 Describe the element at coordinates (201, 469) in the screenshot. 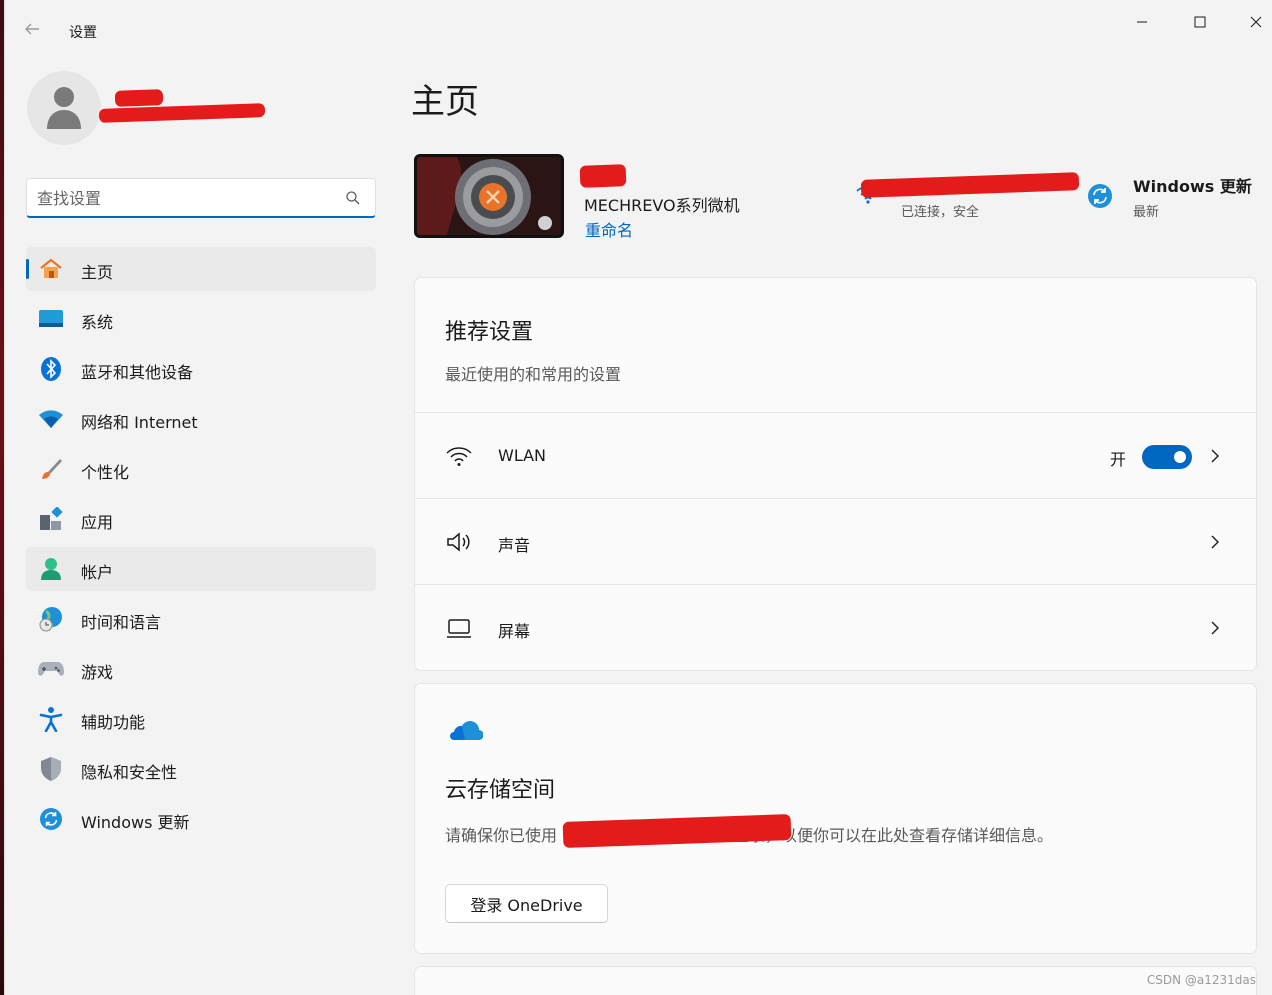

I see `sidebar-item-personalization: 个性化` at that location.